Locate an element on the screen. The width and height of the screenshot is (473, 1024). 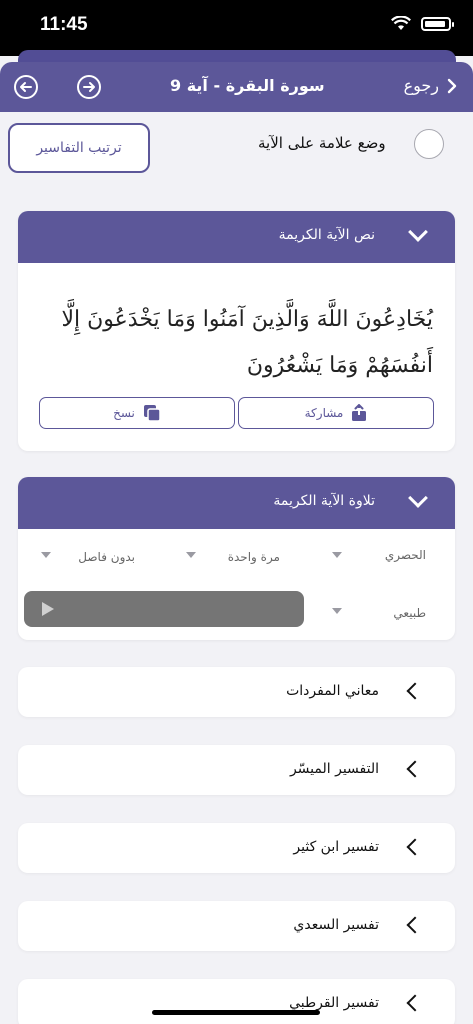
copy-label: نسخ is located at coordinates (124, 413).